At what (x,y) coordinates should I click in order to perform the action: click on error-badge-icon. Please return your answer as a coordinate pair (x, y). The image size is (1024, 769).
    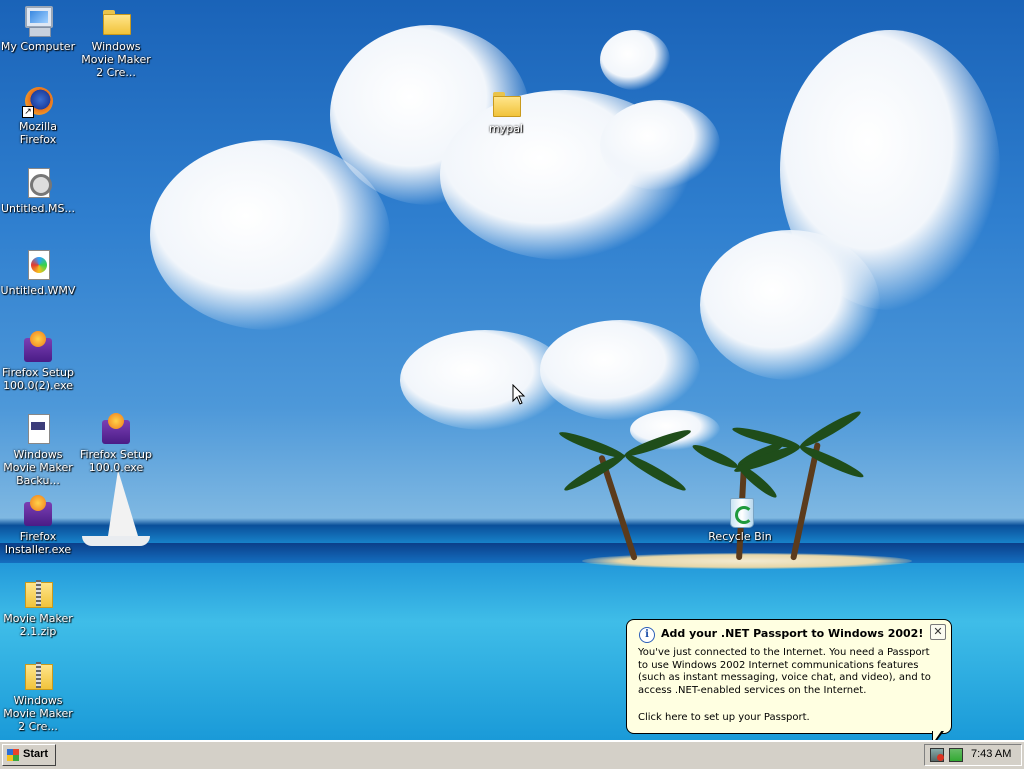
    Looking at the image, I should click on (940, 757).